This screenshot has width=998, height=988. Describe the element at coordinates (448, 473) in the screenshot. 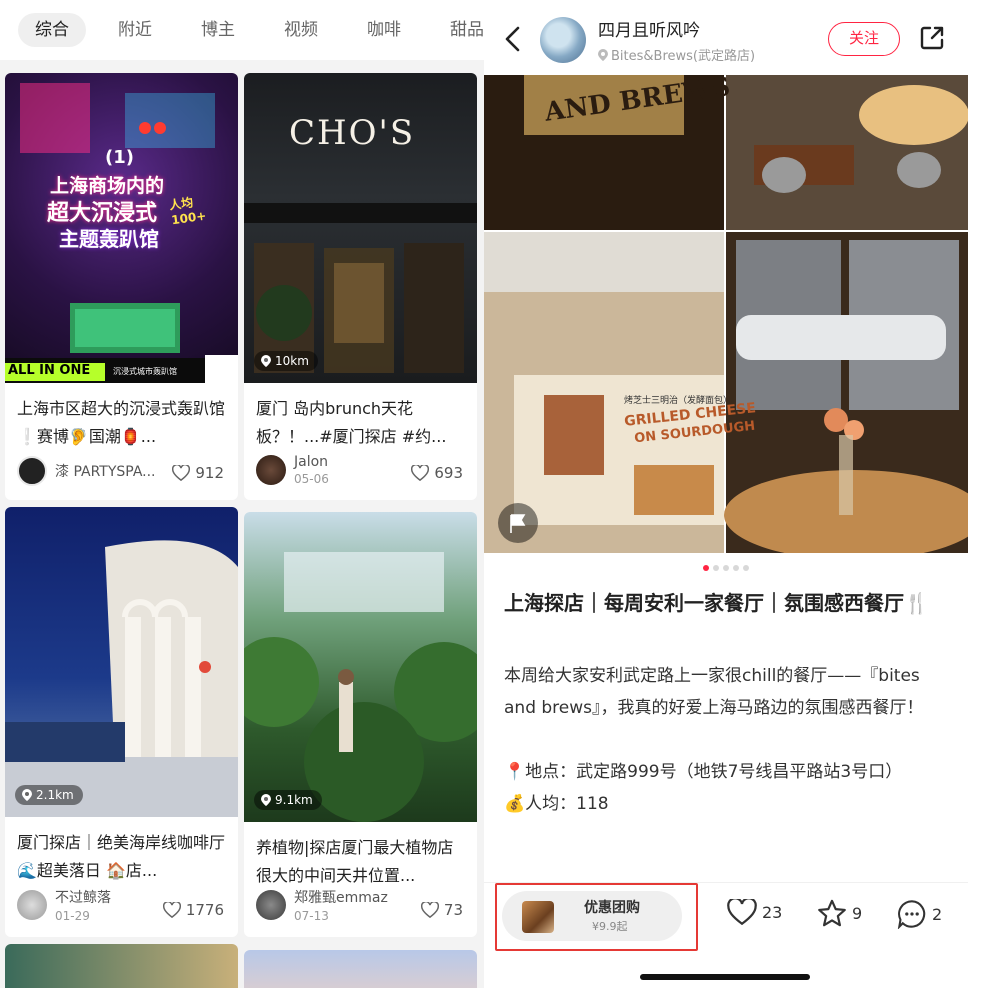

I see `like-count: 693` at that location.